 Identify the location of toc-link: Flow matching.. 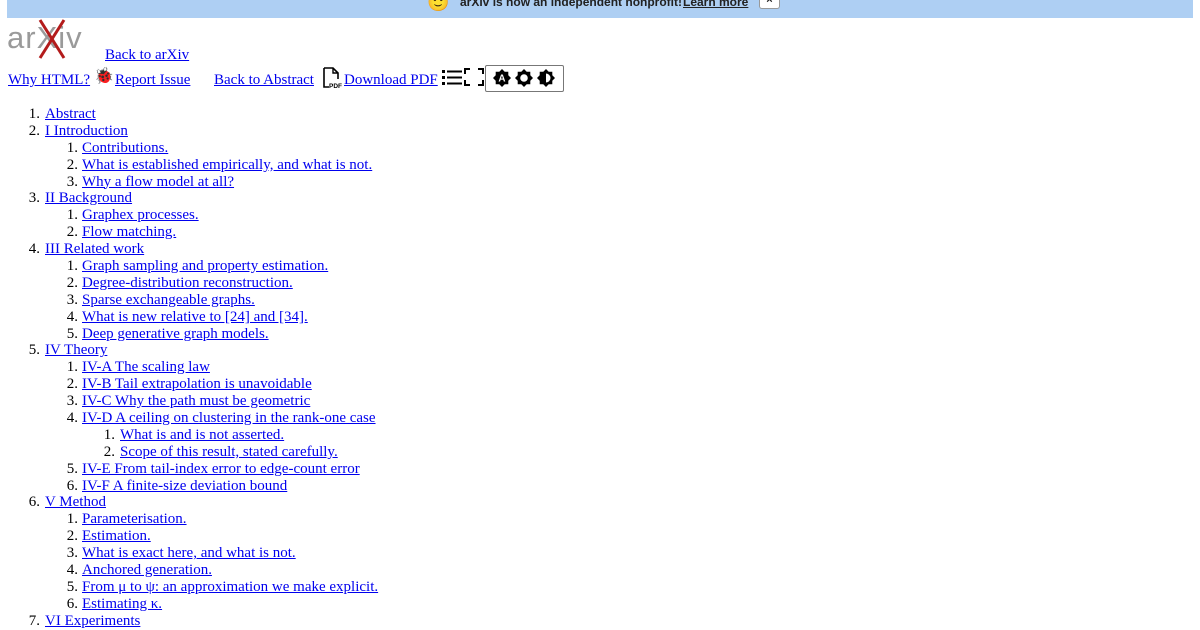
(129, 232).